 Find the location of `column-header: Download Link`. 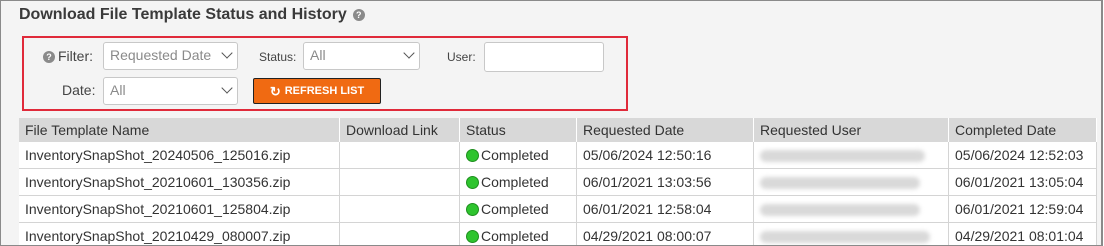

column-header: Download Link is located at coordinates (399, 130).